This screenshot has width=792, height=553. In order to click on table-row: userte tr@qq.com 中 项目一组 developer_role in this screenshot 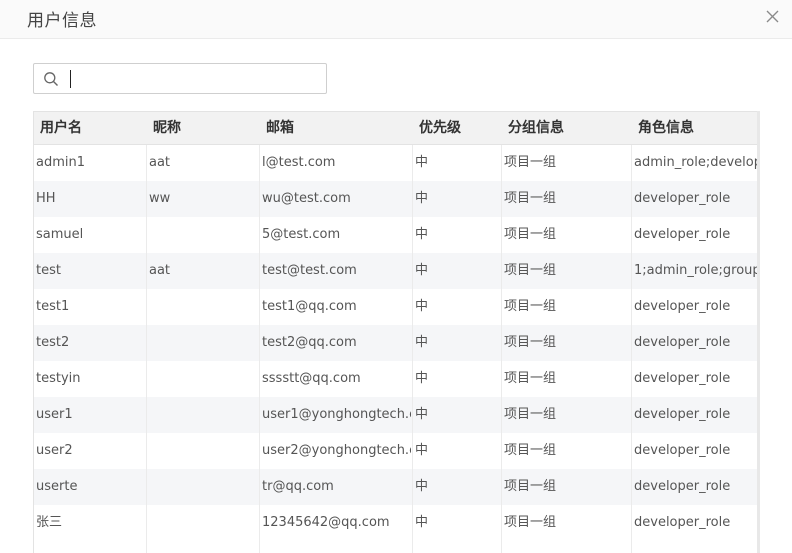, I will do `click(396, 487)`.